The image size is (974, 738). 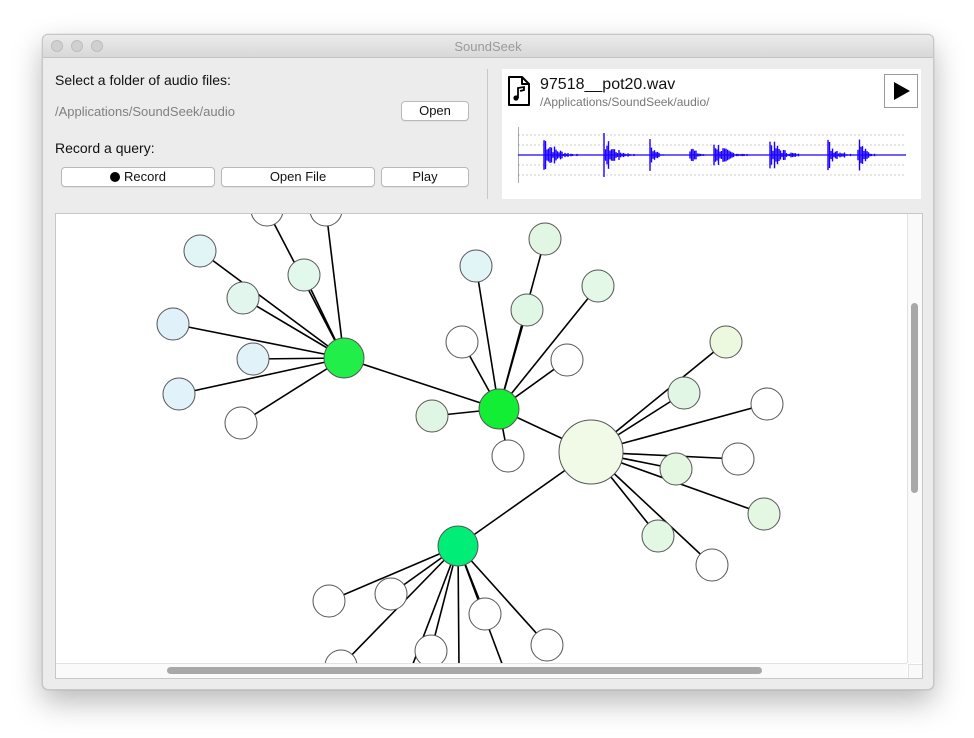 I want to click on open-file-button: Open File, so click(x=298, y=177).